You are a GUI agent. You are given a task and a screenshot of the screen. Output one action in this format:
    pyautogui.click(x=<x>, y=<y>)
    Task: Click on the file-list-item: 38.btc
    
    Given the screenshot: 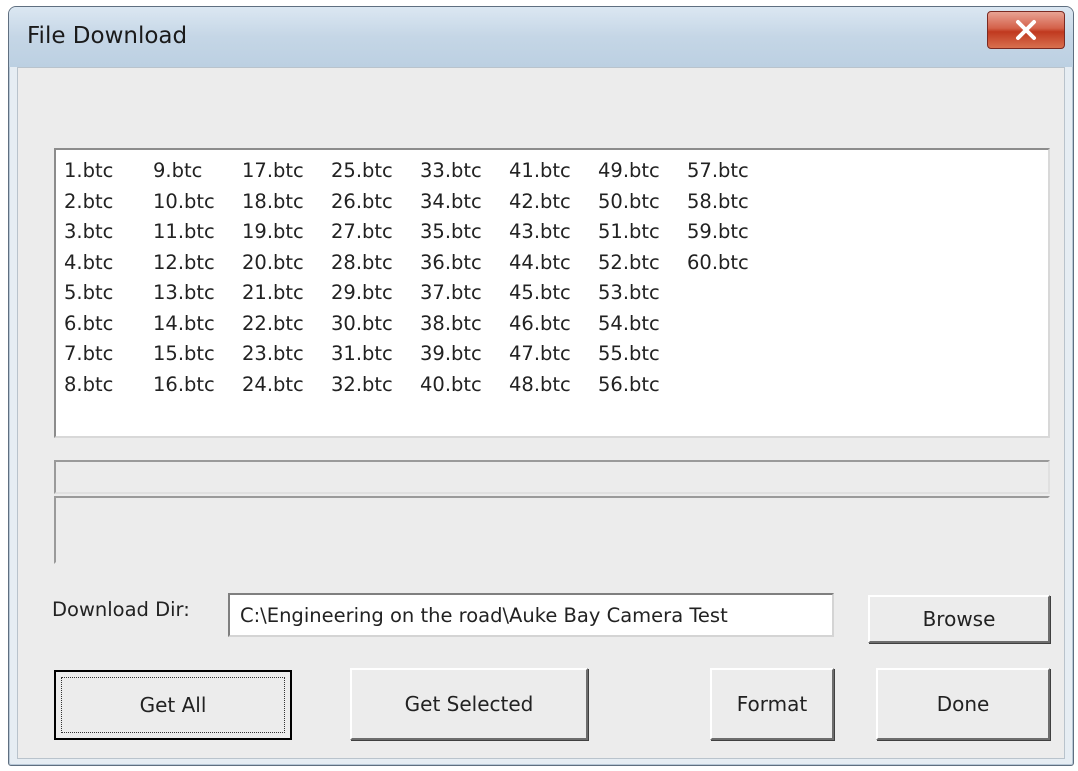 What is the action you would take?
    pyautogui.click(x=464, y=324)
    